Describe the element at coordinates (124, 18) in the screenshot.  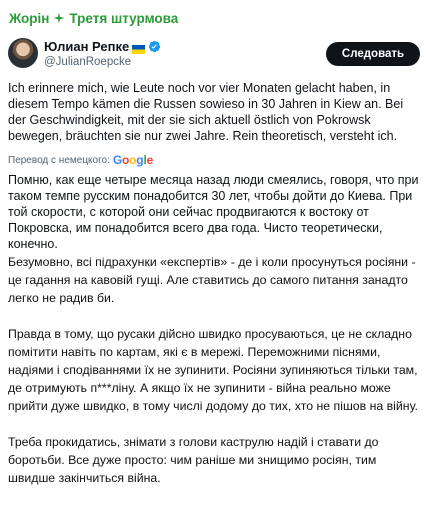
I see `channel-name-right: Третя штурмова` at that location.